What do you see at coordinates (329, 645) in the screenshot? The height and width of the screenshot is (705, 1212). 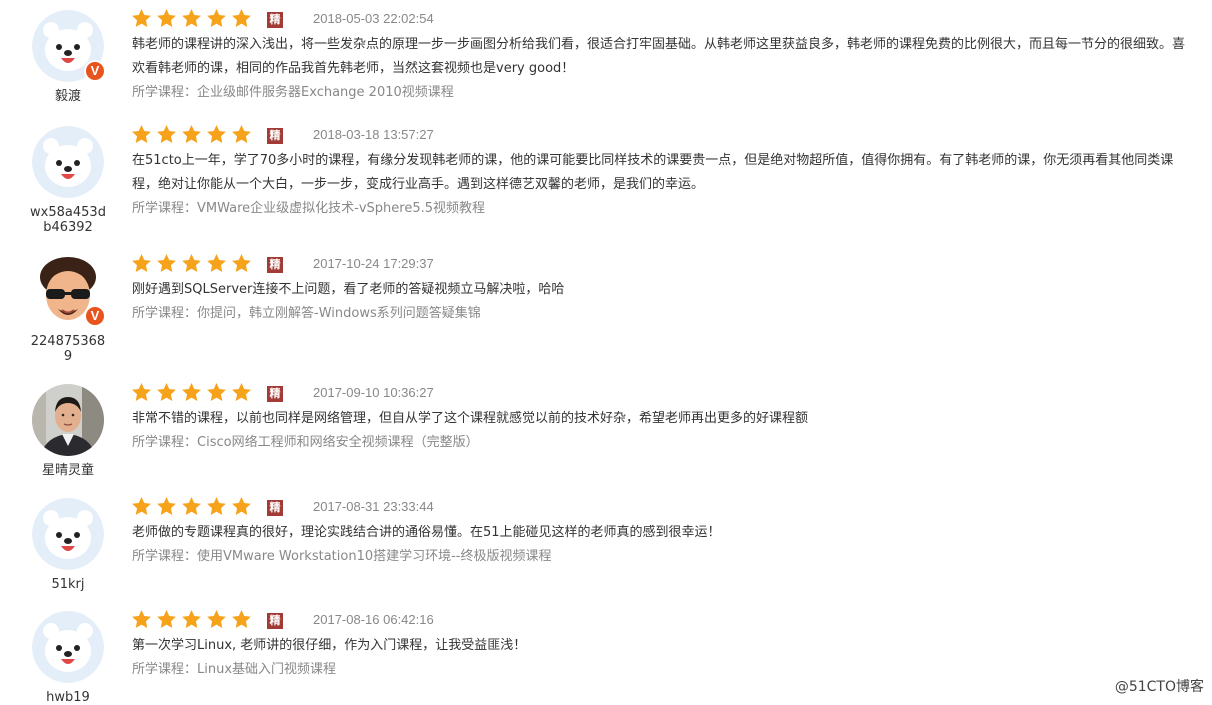 I see `review-text: 第一次学习Linux, 老师讲的很仔细，作为入门课程，让我受益匪浅！` at bounding box center [329, 645].